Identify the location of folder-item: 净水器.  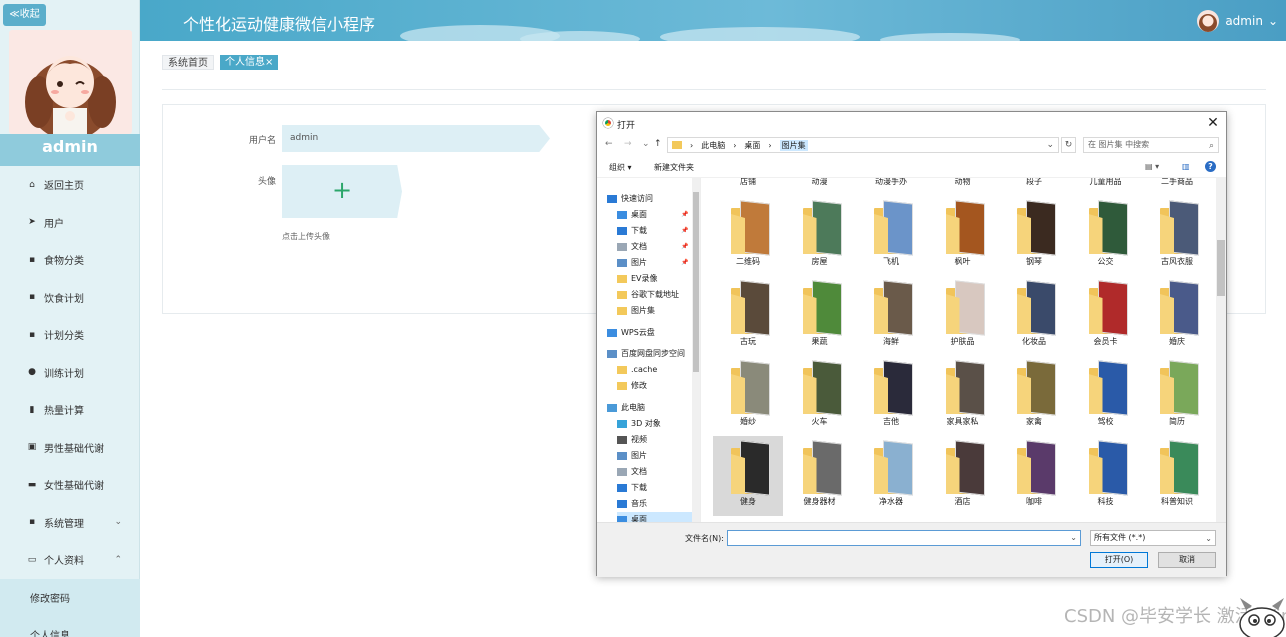
(891, 476).